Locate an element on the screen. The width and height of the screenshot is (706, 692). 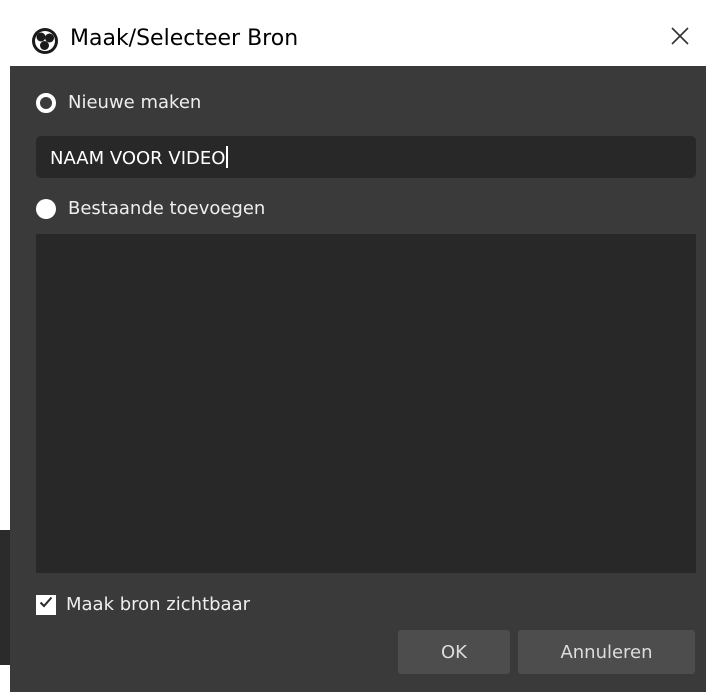
radio-existing-source: Bestaande toevoegen is located at coordinates (150, 208).